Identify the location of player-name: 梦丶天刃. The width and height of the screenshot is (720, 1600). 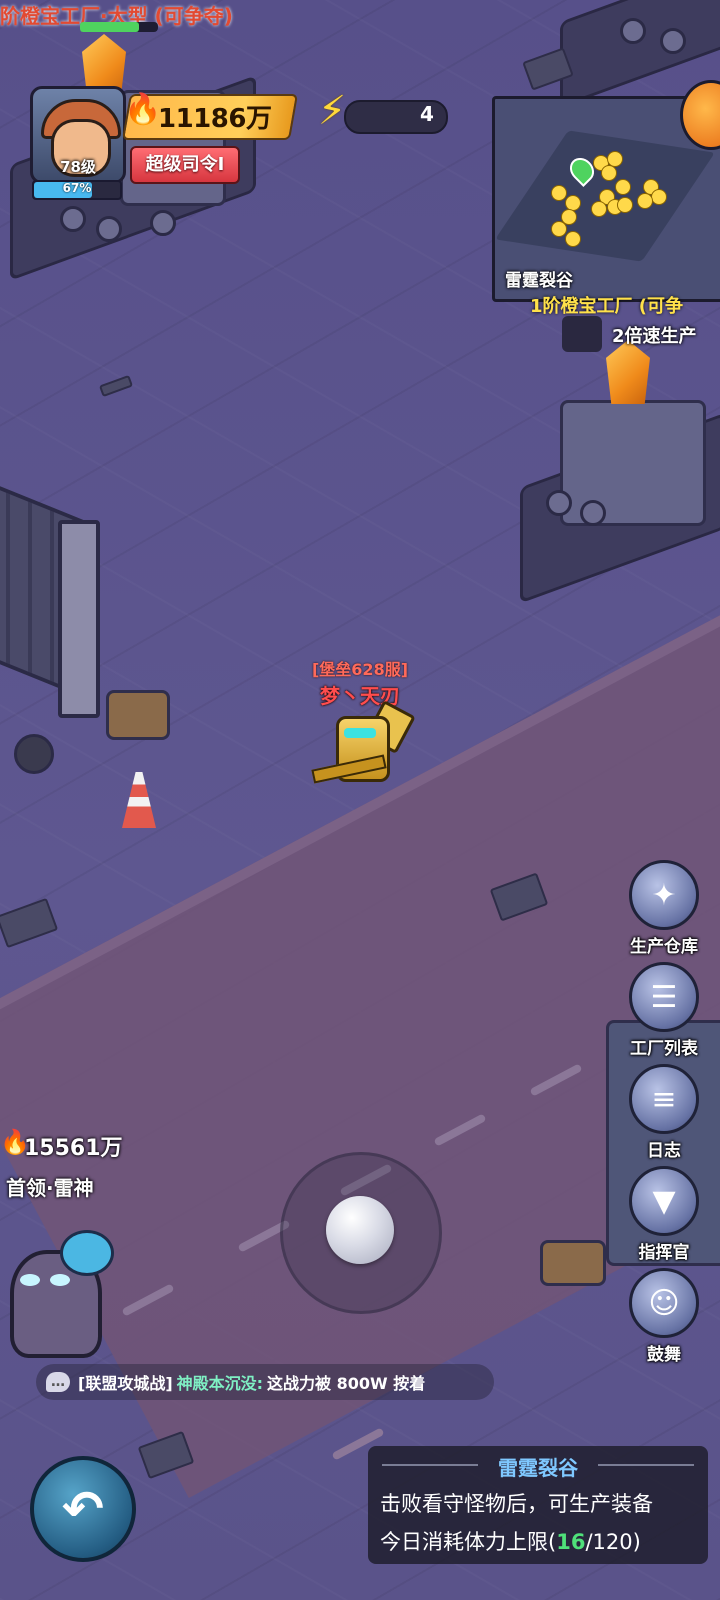
(360, 696).